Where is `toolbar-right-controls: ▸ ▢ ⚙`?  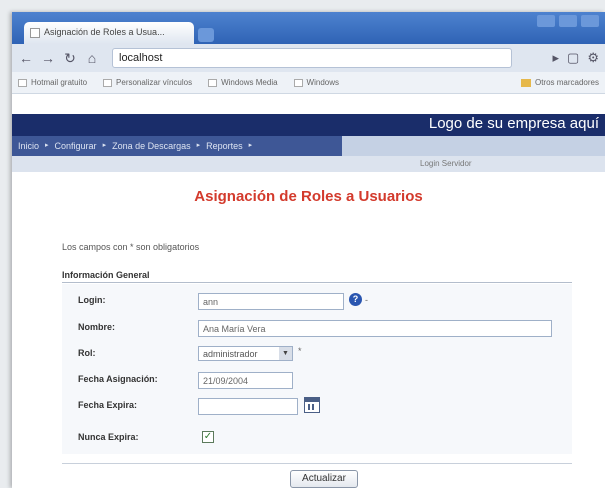 toolbar-right-controls: ▸ ▢ ⚙ is located at coordinates (576, 58).